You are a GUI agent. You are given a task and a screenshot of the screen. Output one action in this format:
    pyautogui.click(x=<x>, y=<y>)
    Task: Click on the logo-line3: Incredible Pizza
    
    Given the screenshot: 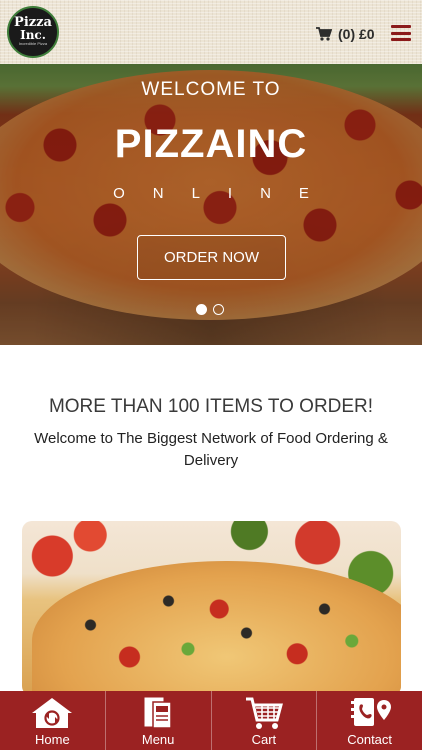 What is the action you would take?
    pyautogui.click(x=33, y=43)
    